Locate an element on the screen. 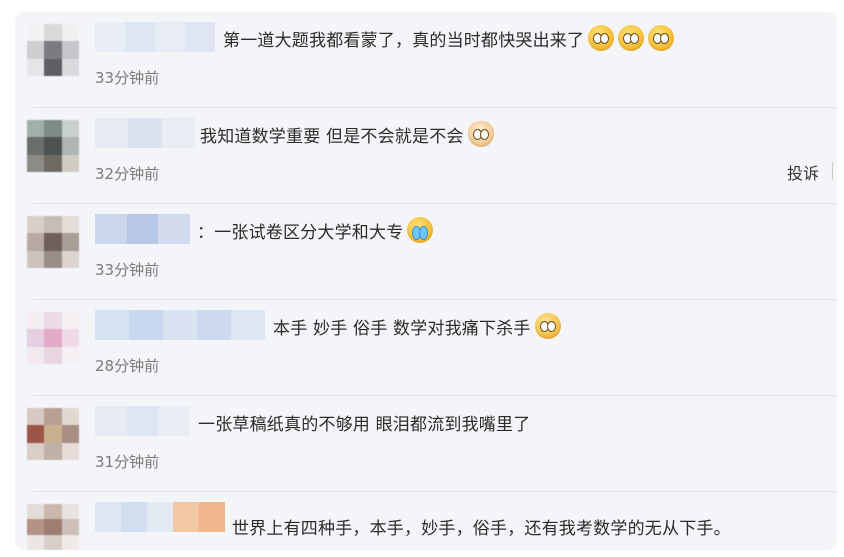  comment-text: 世界上有四种手，本手，妙手，俗手，还有我考数学的无从下手。 is located at coordinates (481, 528).